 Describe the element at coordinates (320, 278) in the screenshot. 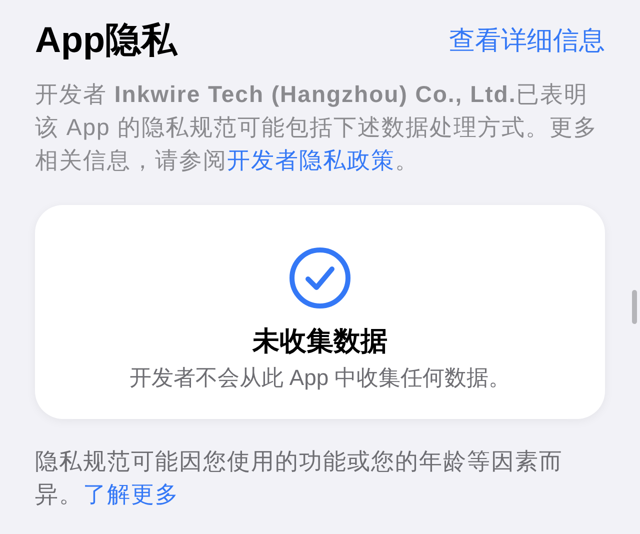

I see `checkmark-icon` at that location.